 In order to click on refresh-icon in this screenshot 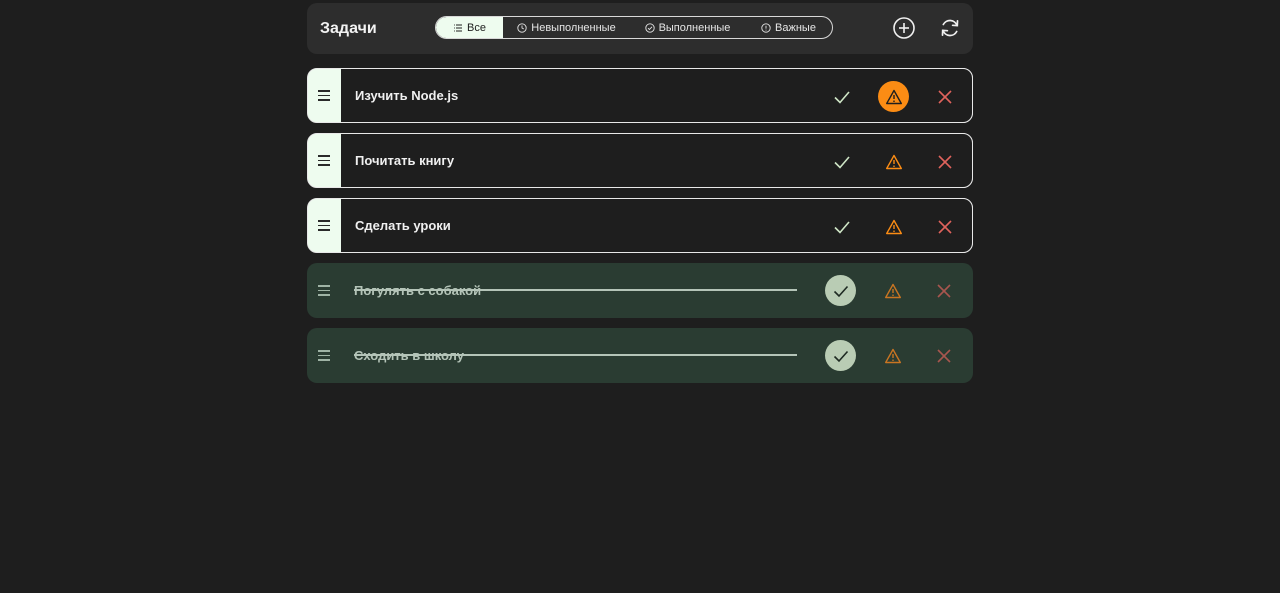, I will do `click(950, 28)`.